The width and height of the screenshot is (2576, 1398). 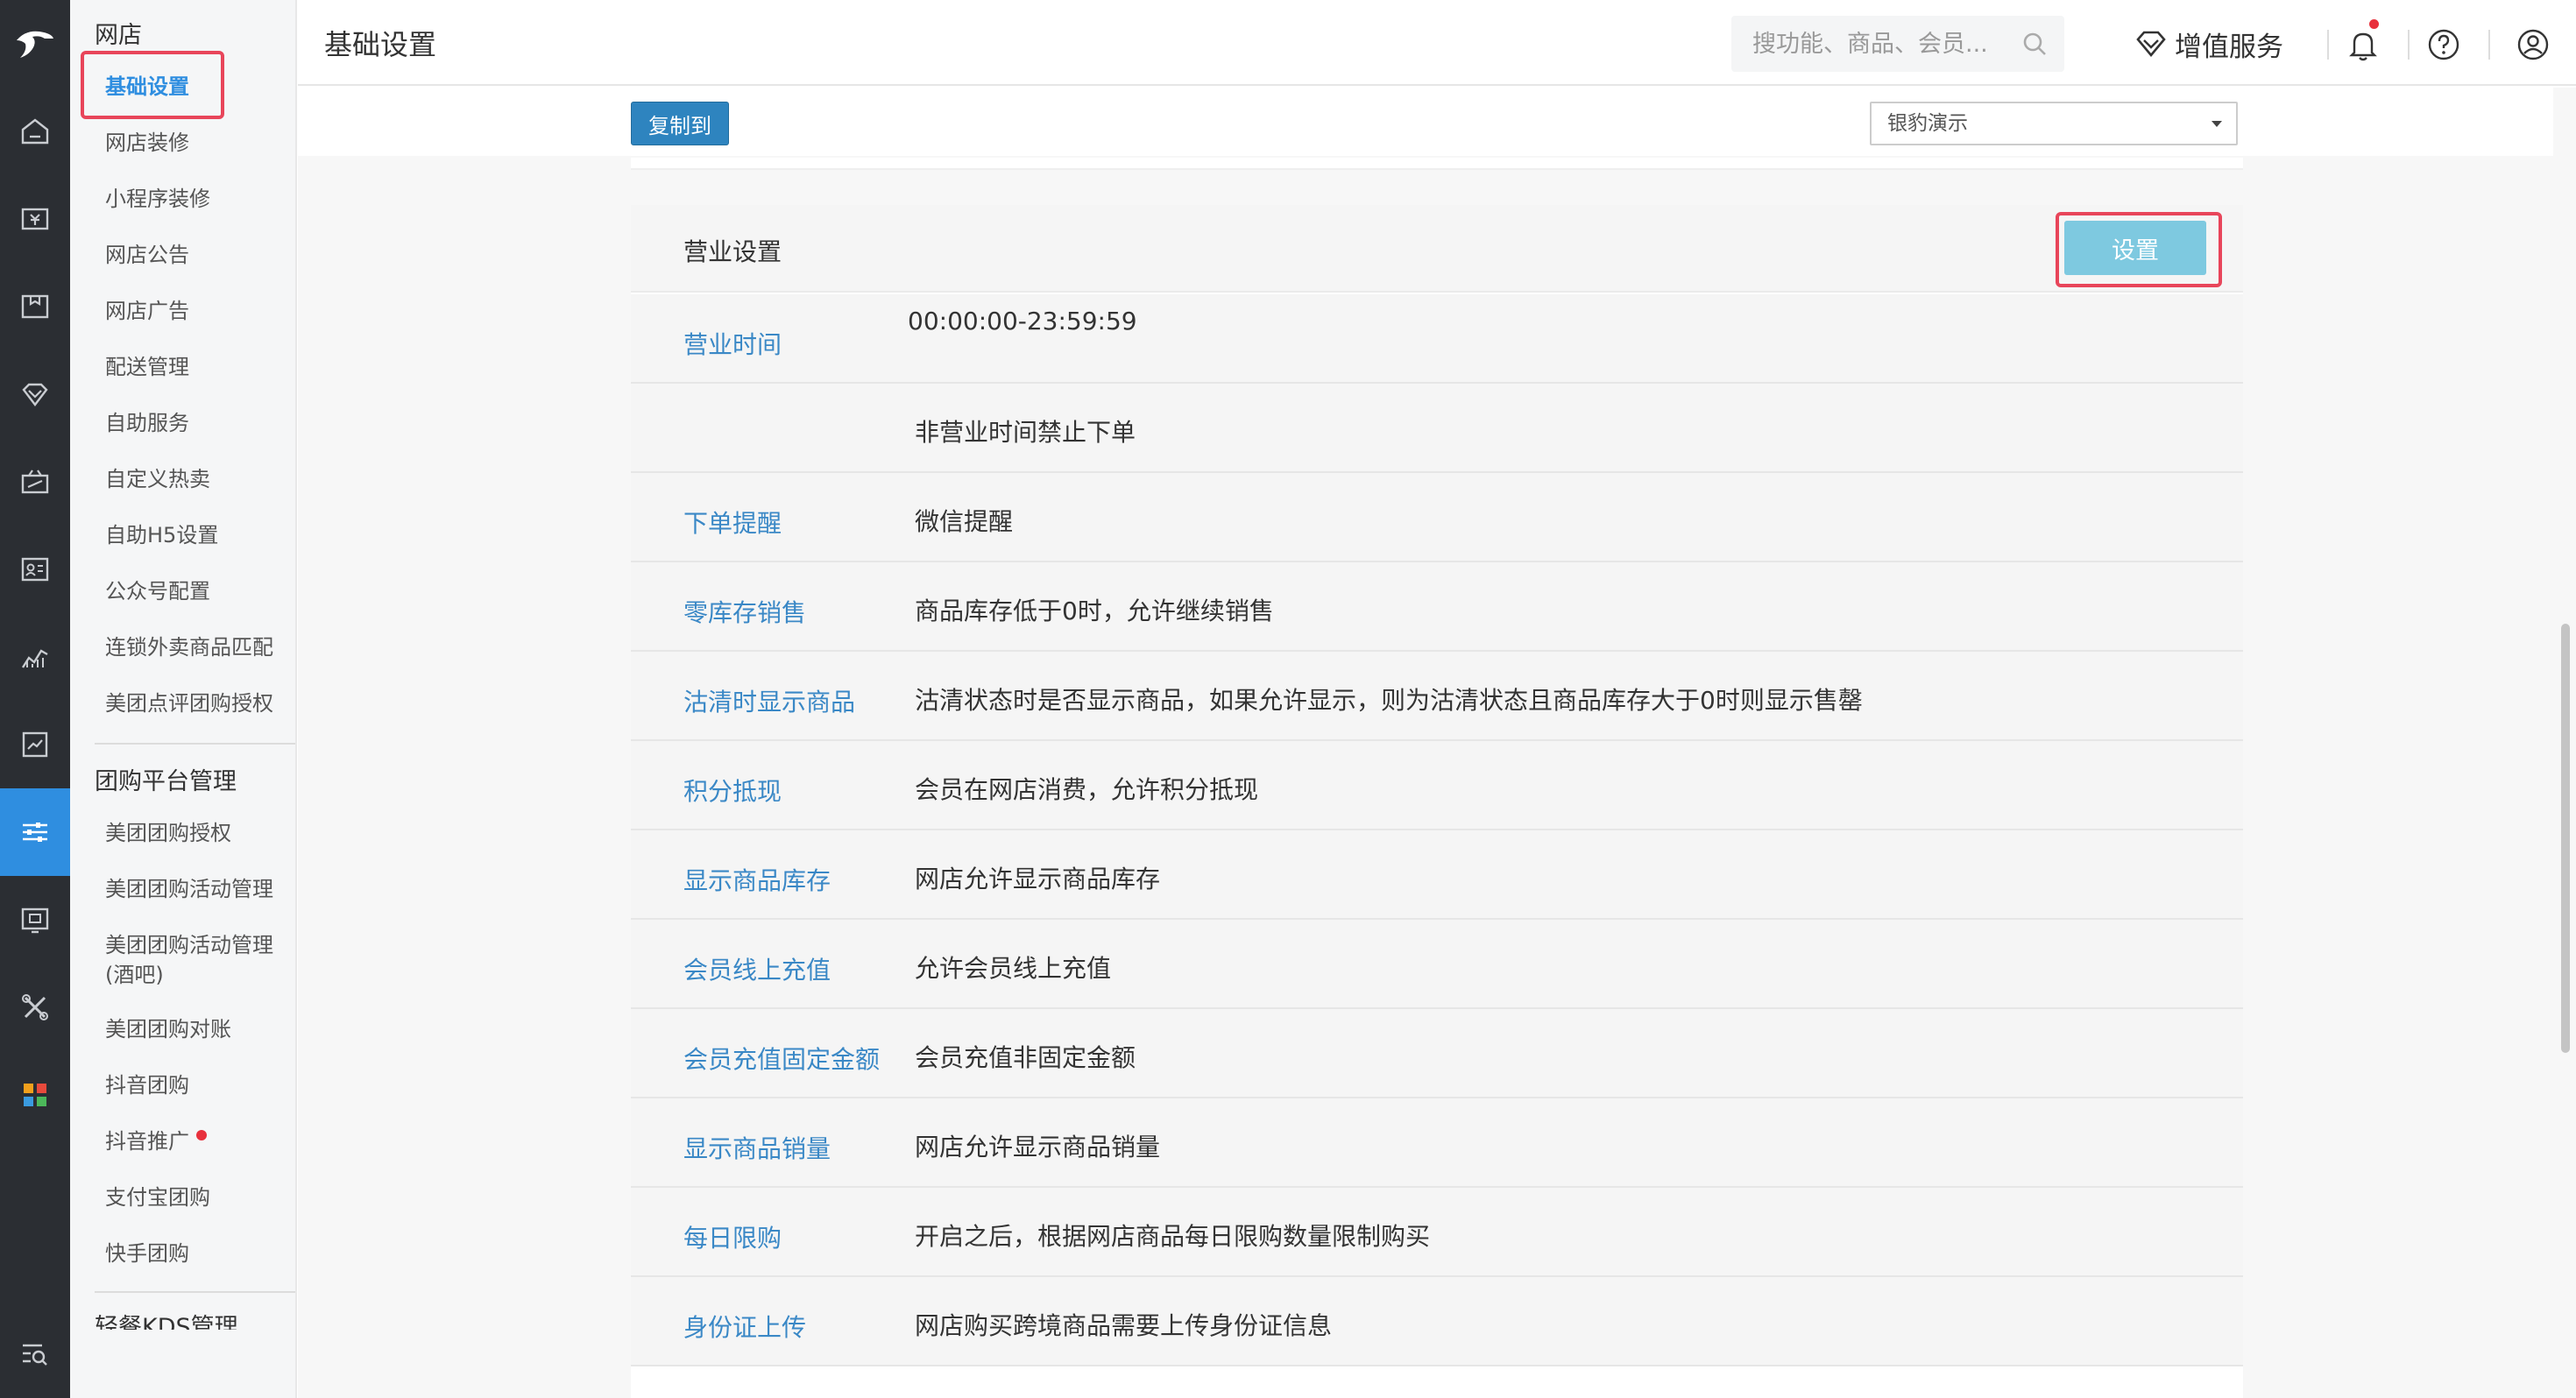 I want to click on setting-value: 会员在网店消费，允许积分抵现, so click(x=1087, y=789).